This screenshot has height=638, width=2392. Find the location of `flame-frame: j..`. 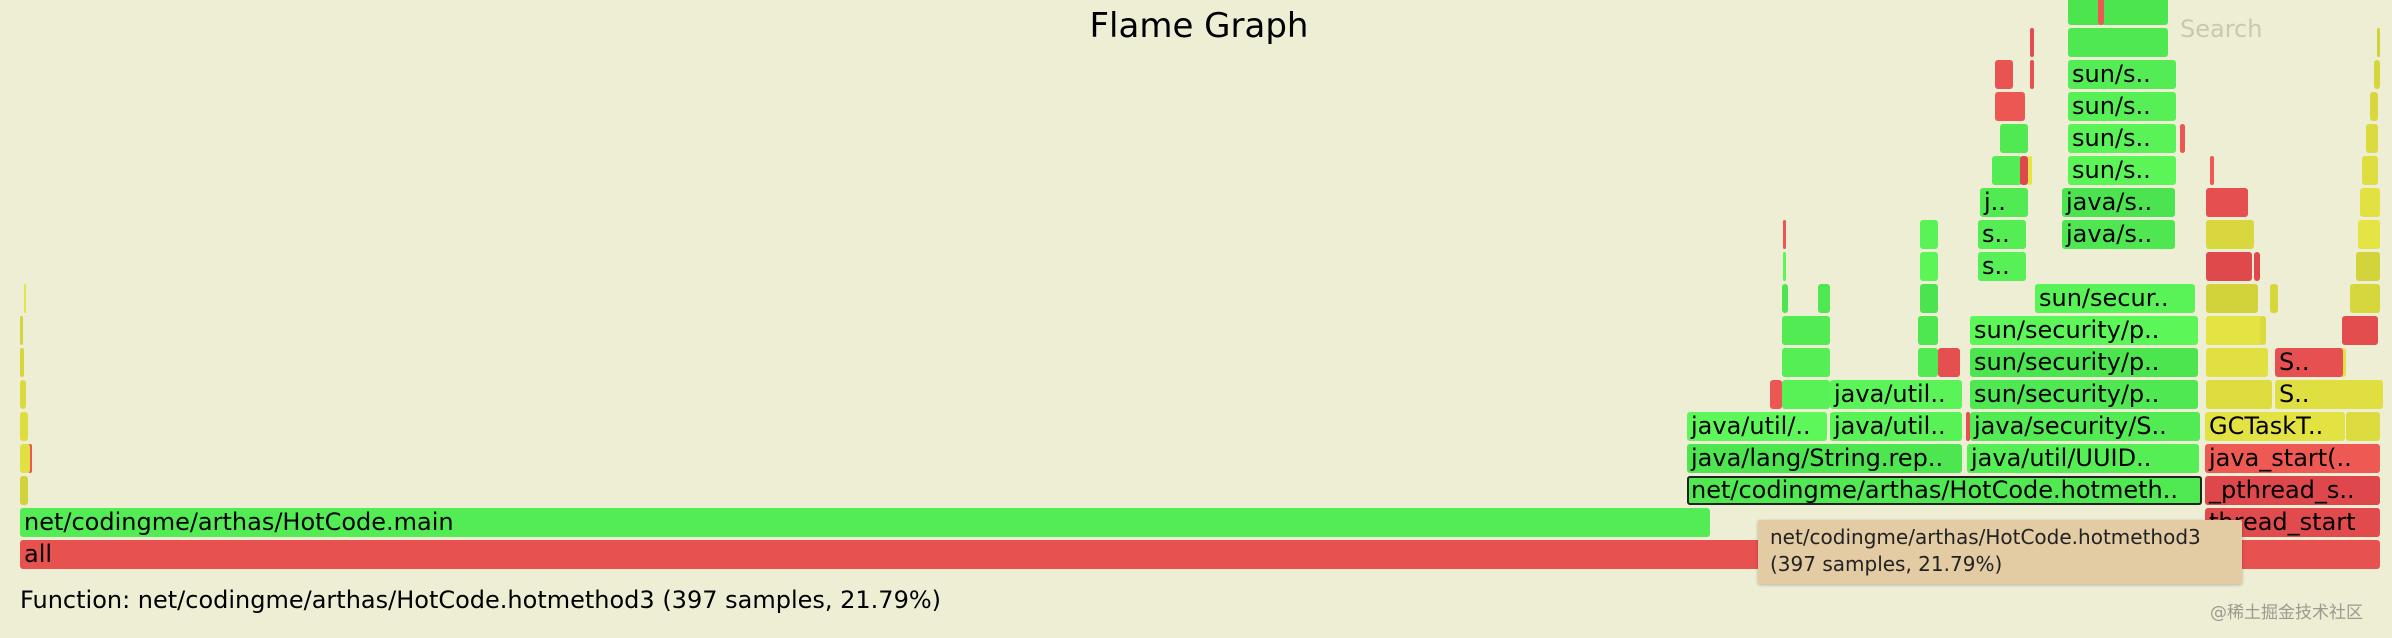

flame-frame: j.. is located at coordinates (2004, 202).